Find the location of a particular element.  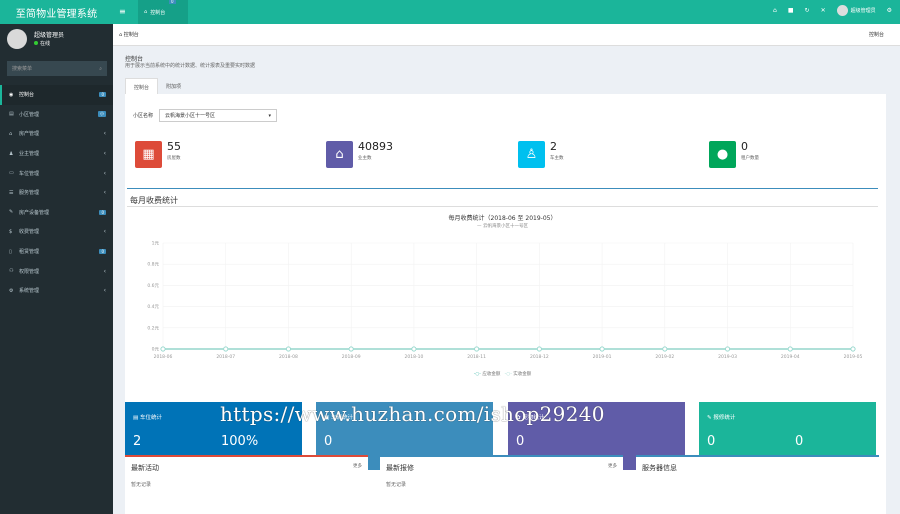

sidebar-user-name: 超级管理员 is located at coordinates (49, 35).